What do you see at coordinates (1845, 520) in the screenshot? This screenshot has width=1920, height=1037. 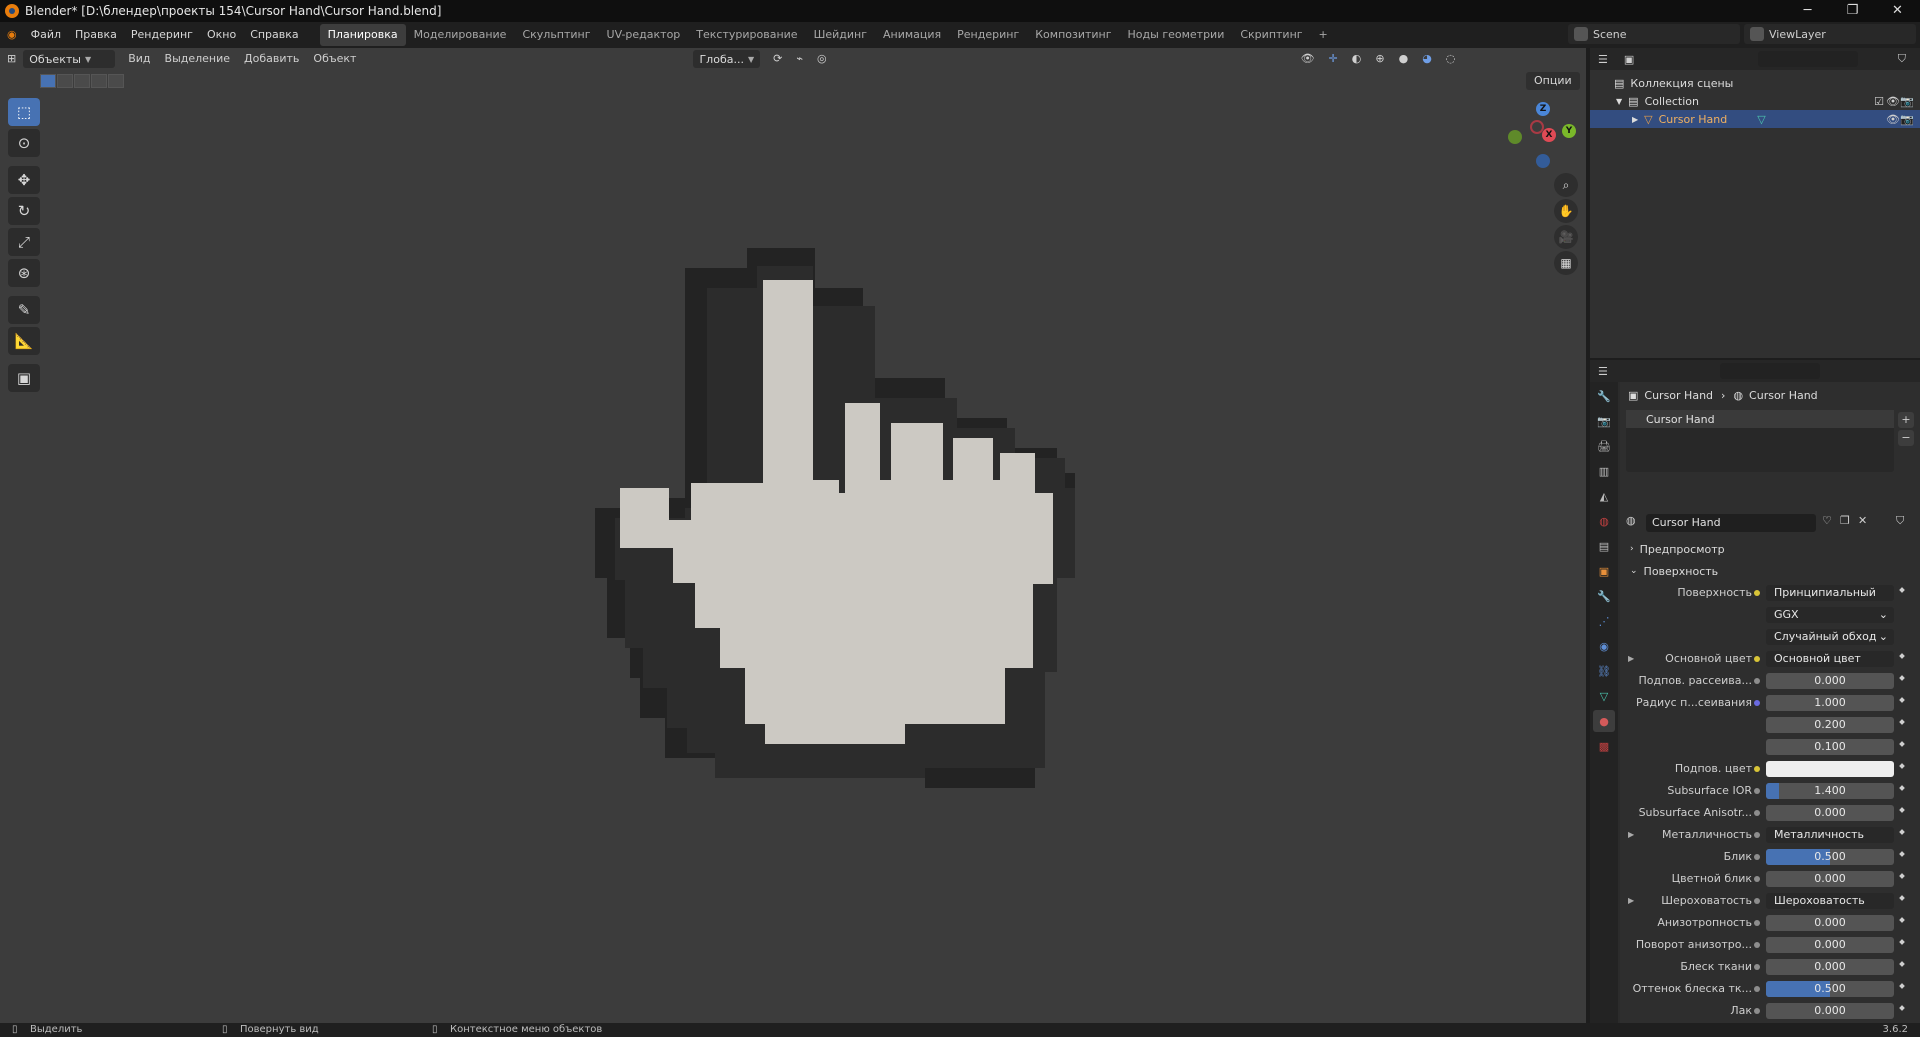 I see `duplicate-material-icon: ❐` at bounding box center [1845, 520].